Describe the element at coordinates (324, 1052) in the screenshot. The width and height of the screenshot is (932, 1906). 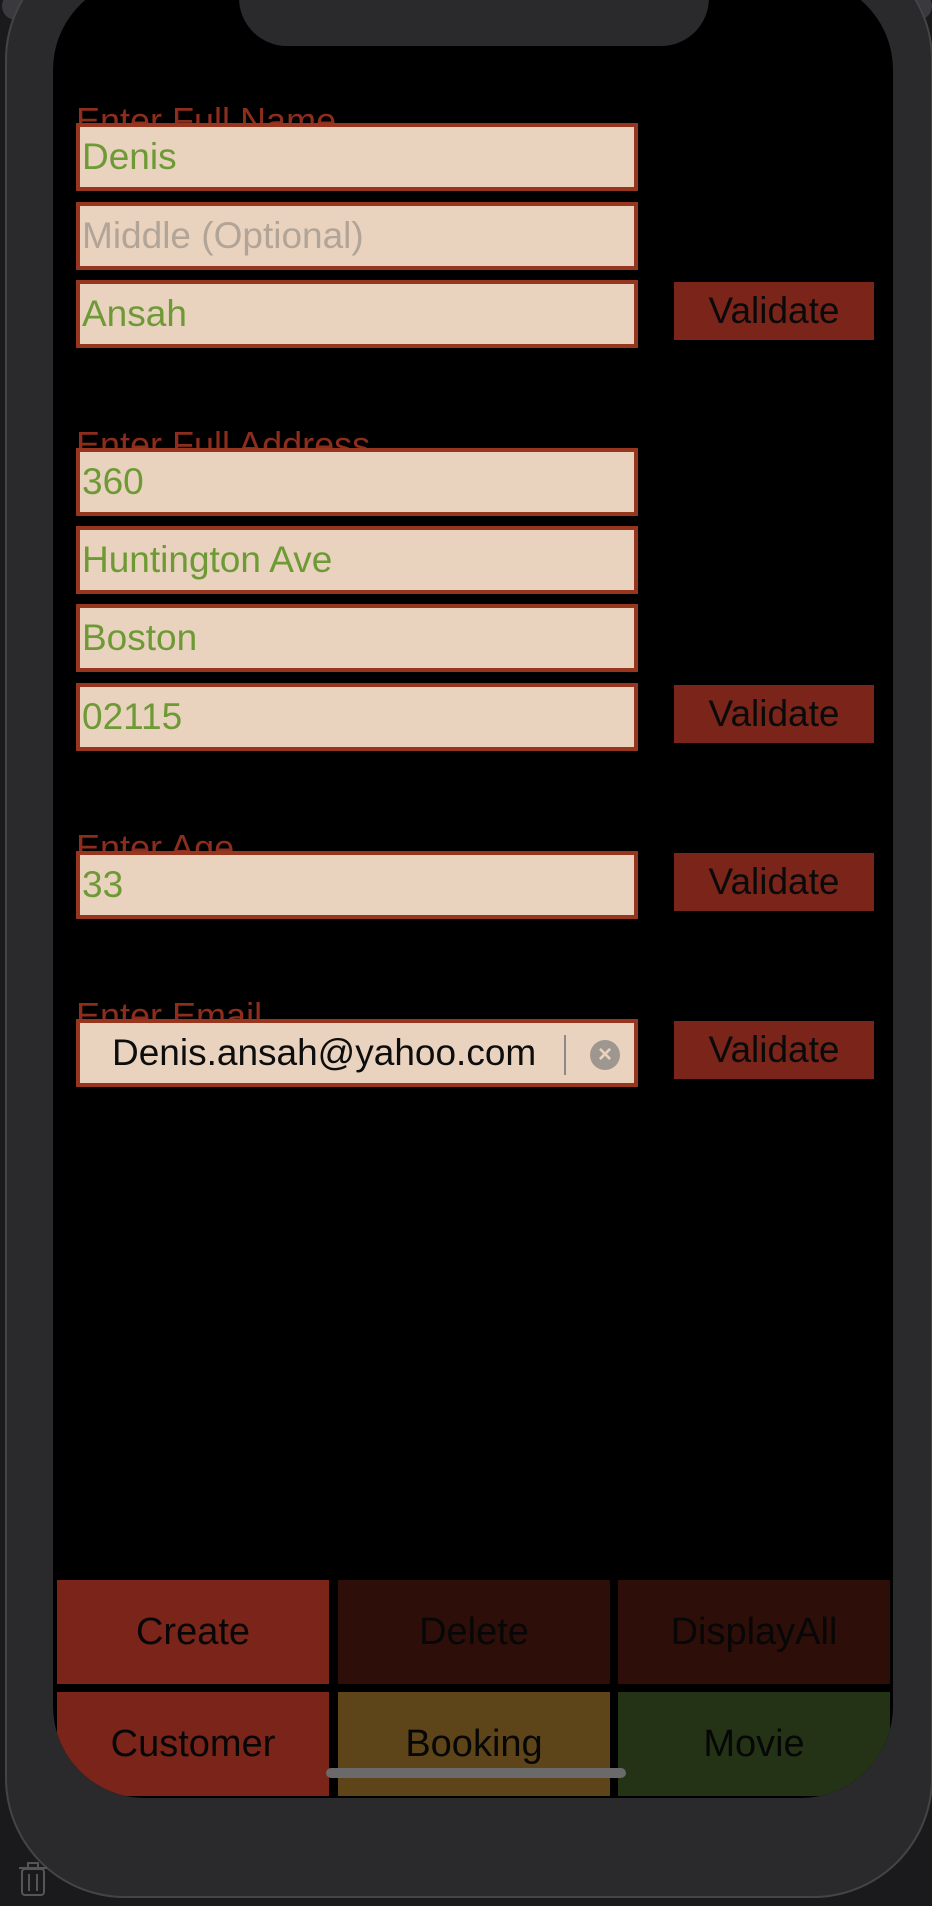
I see `email-value: Denis.ansah@yahoo.com` at that location.